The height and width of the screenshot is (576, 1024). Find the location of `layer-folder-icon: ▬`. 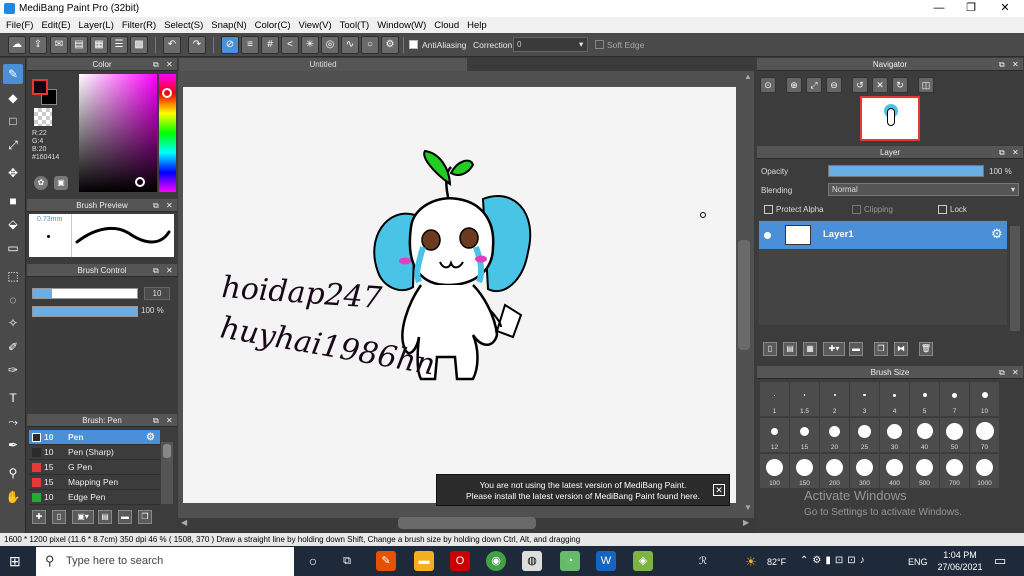

layer-folder-icon: ▬ is located at coordinates (856, 349).